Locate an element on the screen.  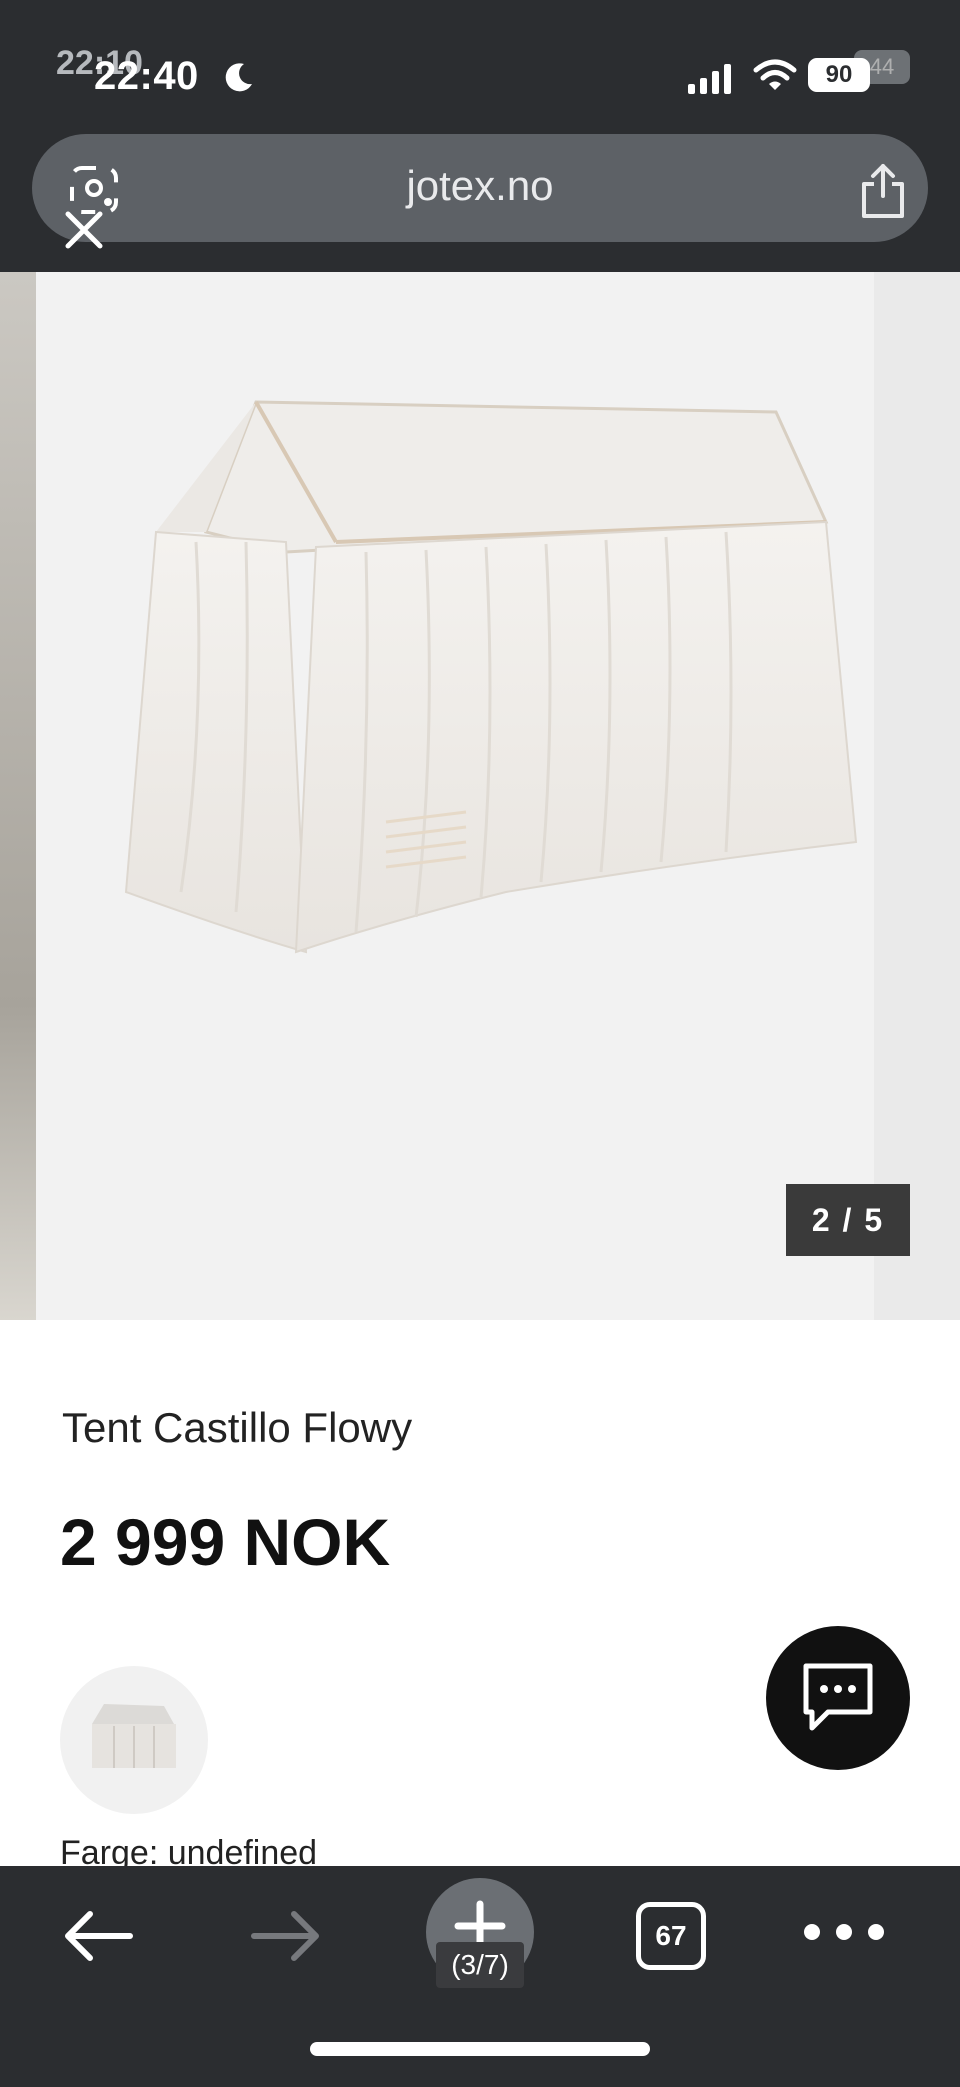
back-icon is located at coordinates (97, 1936).